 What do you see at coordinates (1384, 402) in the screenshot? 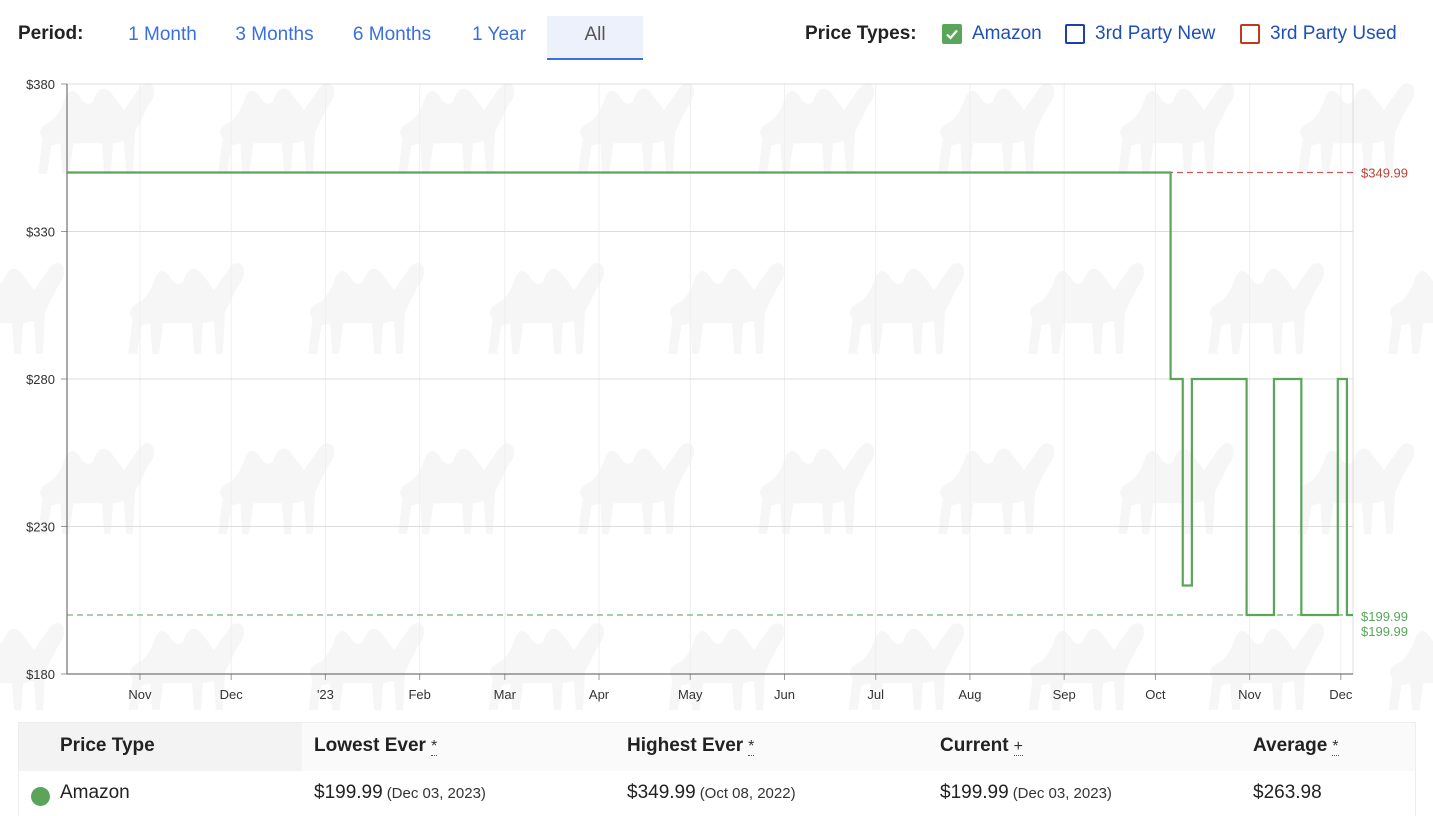
I see `chart-labels: $349.99 $199.99$199.99` at bounding box center [1384, 402].